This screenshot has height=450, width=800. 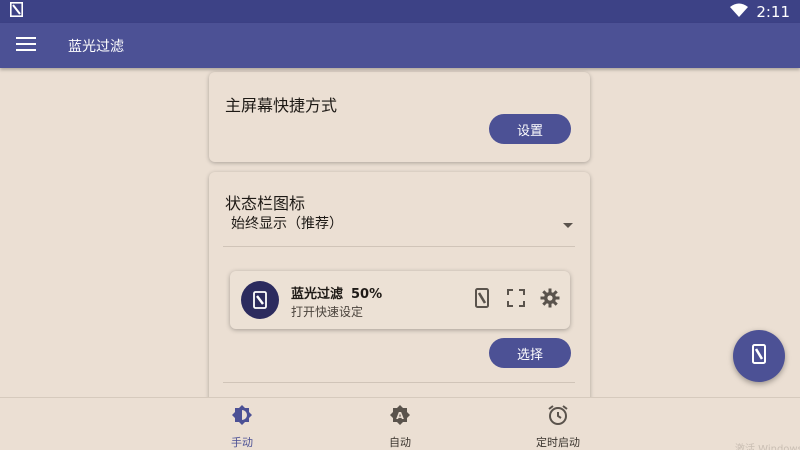 I want to click on nav-manual-label: 手动, so click(x=242, y=442).